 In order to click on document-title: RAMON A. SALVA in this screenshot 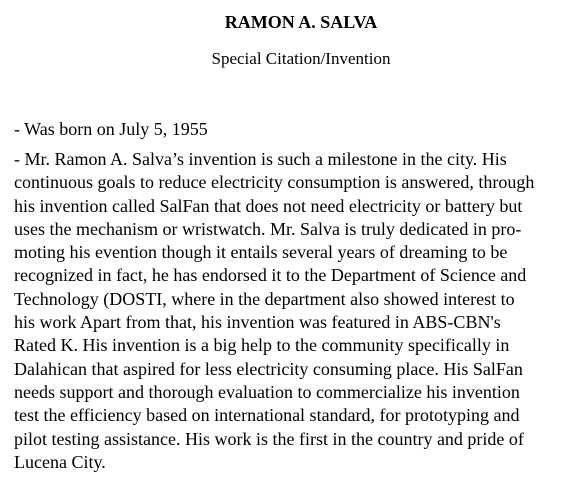, I will do `click(301, 22)`.